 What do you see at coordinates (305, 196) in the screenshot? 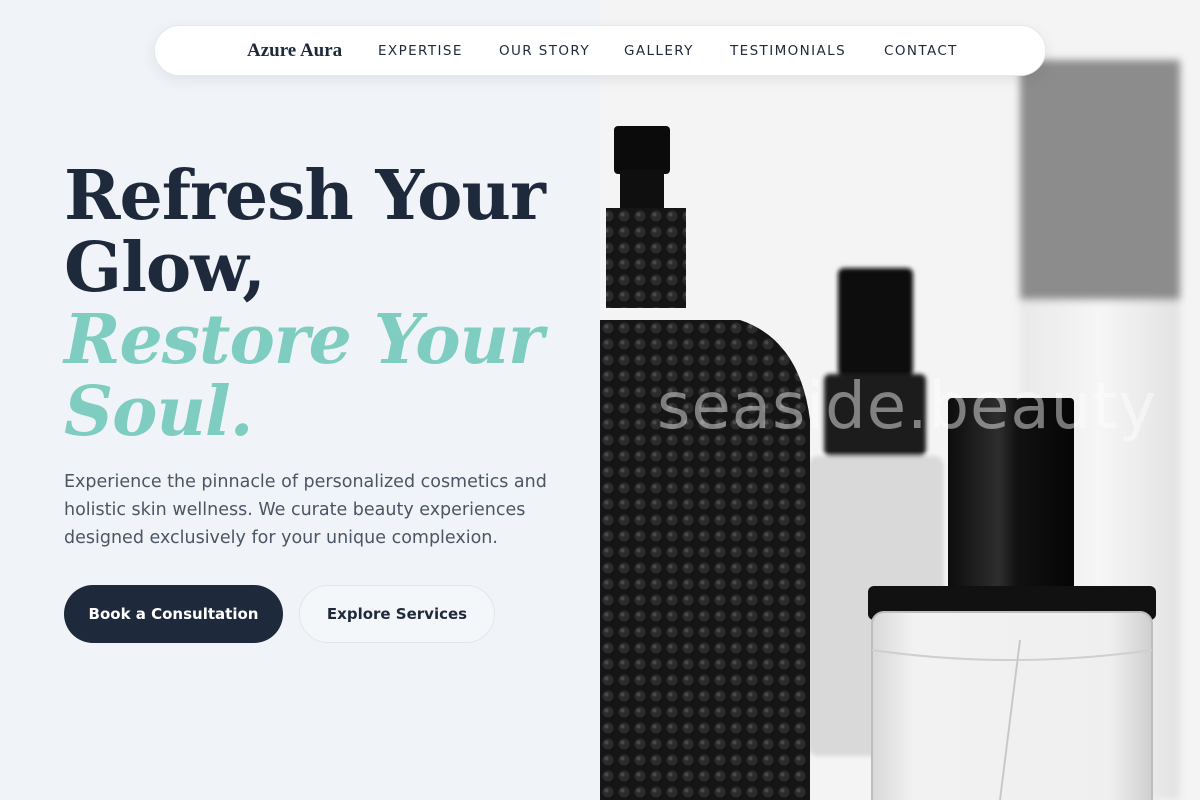
I see `hero-heading-line-1: Refresh Your` at bounding box center [305, 196].